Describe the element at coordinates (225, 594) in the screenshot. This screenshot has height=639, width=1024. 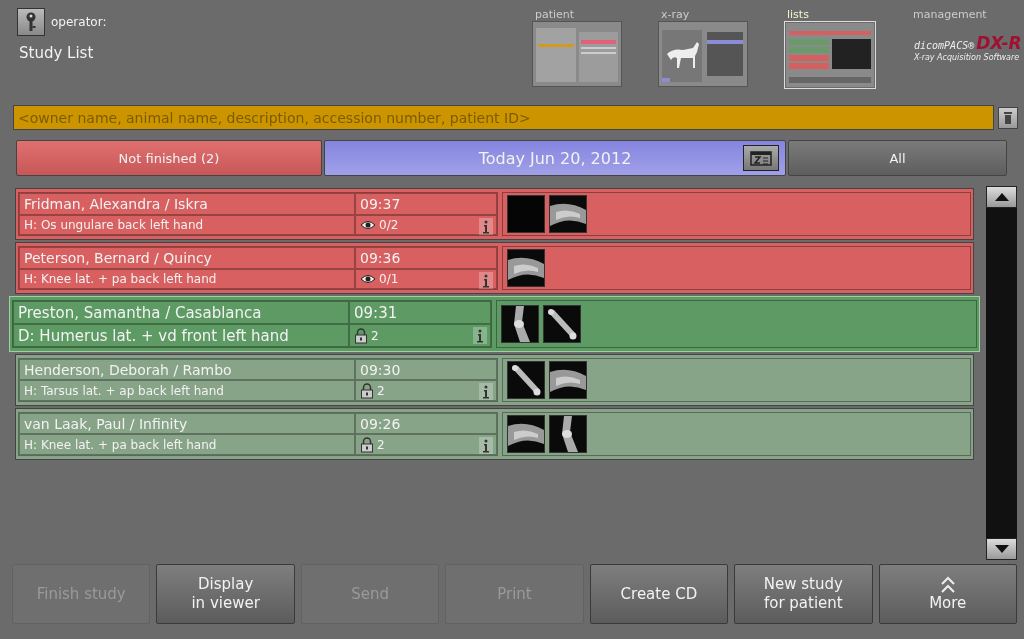
I see `action-button: Display in viewer` at that location.